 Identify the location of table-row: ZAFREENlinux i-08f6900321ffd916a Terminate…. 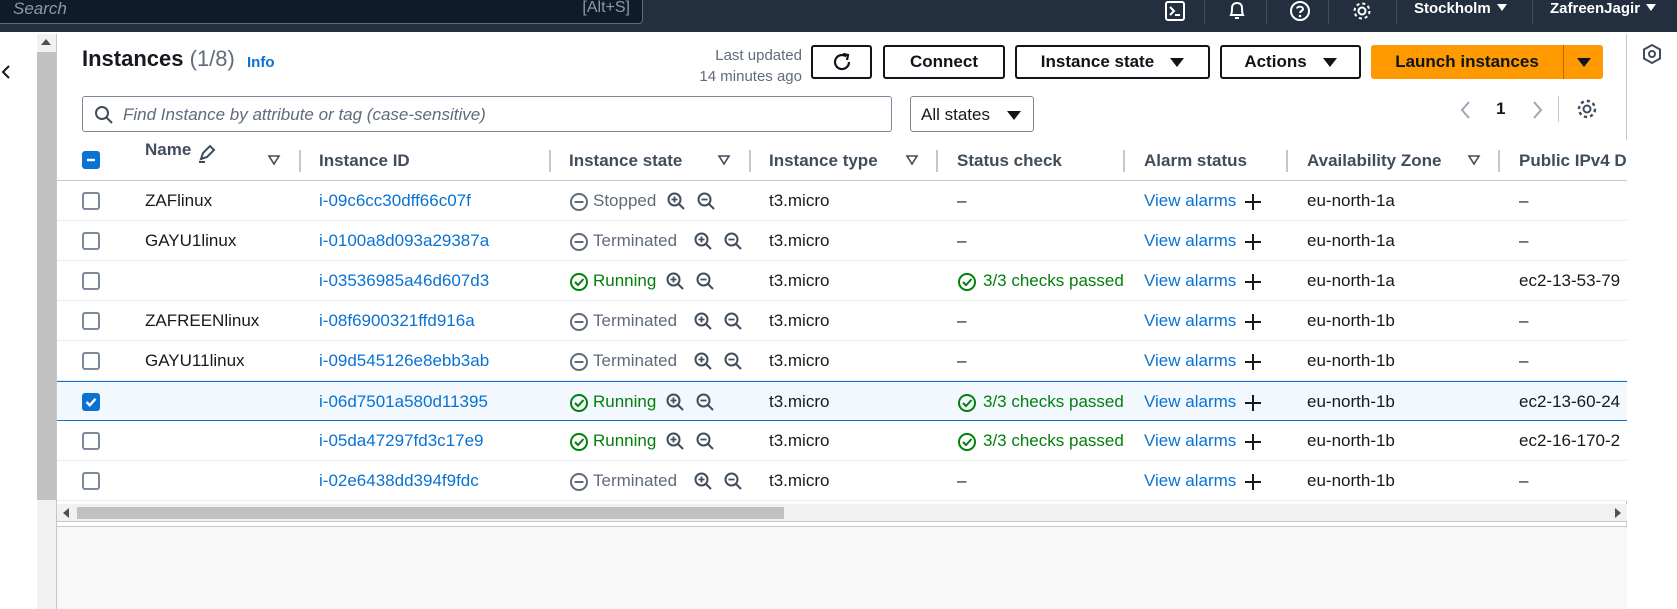
(842, 321).